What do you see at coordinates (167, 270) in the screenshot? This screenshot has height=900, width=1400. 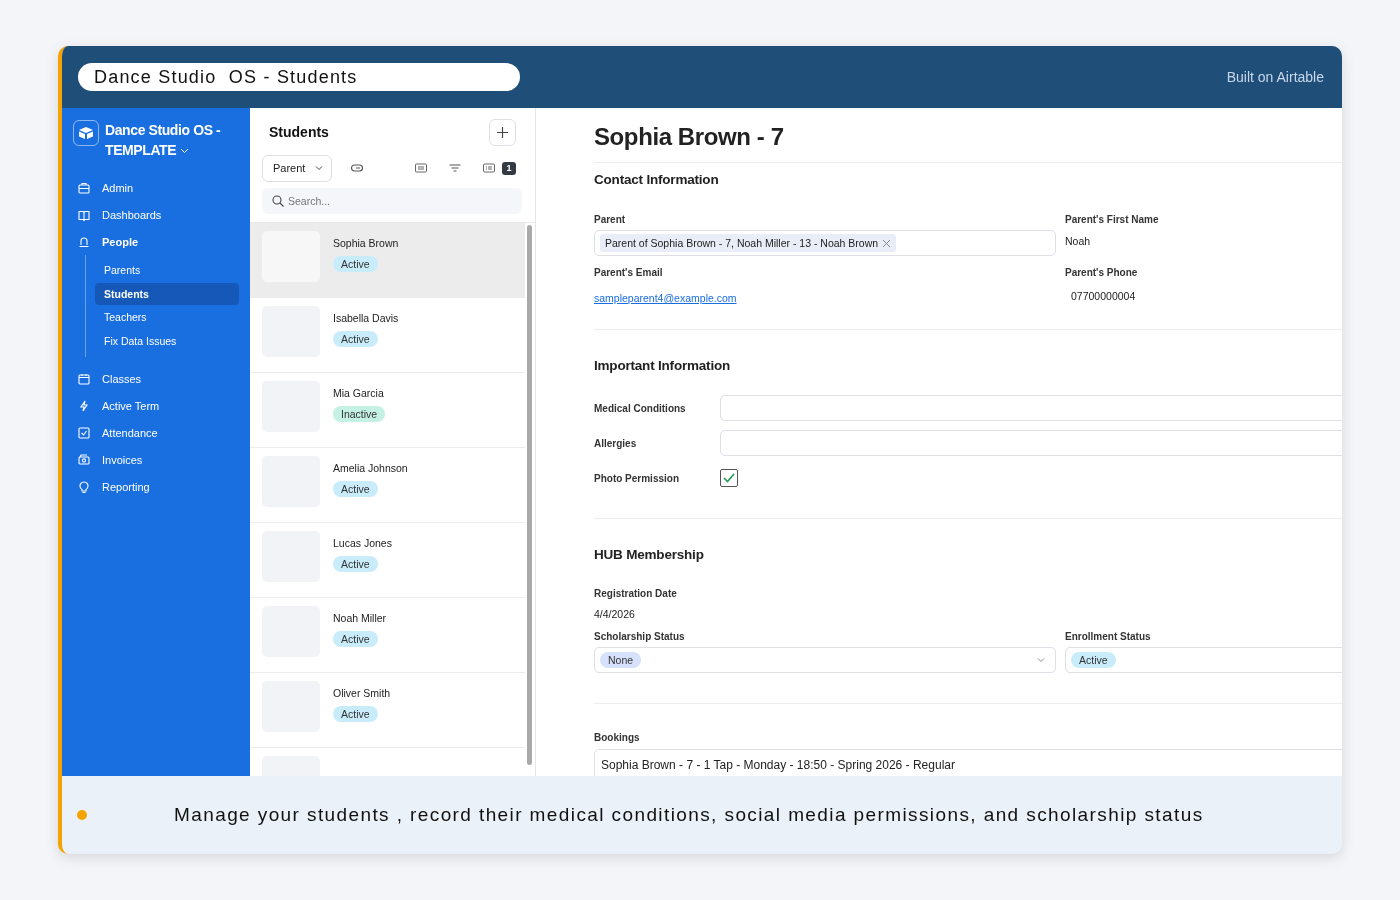 I see `sidebar-subitem: Parents` at bounding box center [167, 270].